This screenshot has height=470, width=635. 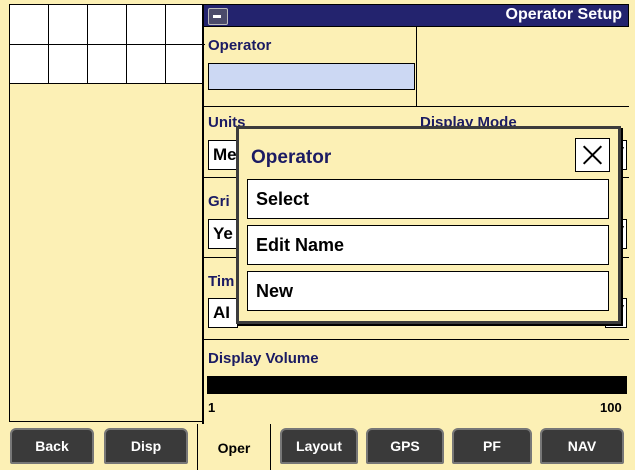 What do you see at coordinates (492, 446) in the screenshot?
I see `tab-pf: PF` at bounding box center [492, 446].